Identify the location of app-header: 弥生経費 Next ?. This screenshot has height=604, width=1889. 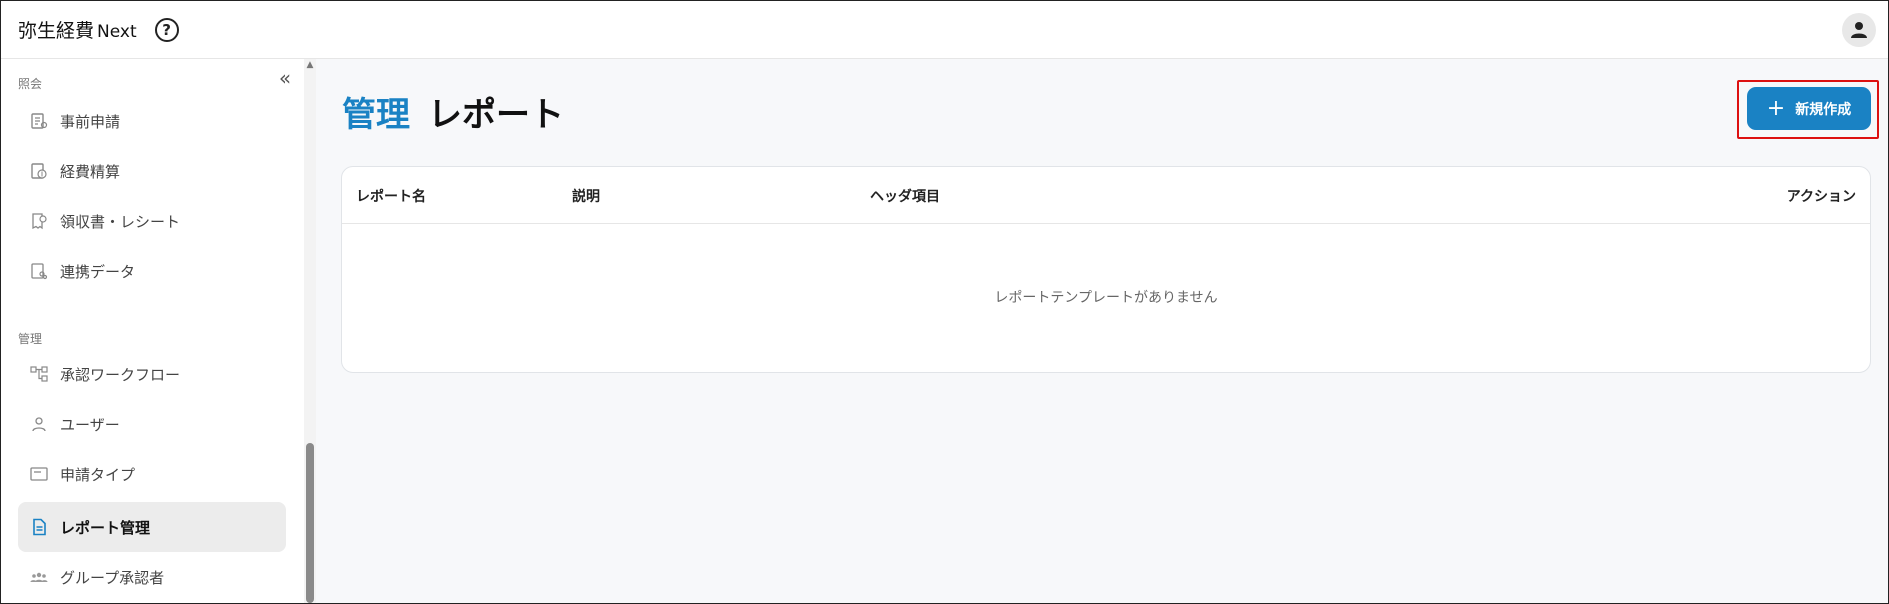
(944, 30).